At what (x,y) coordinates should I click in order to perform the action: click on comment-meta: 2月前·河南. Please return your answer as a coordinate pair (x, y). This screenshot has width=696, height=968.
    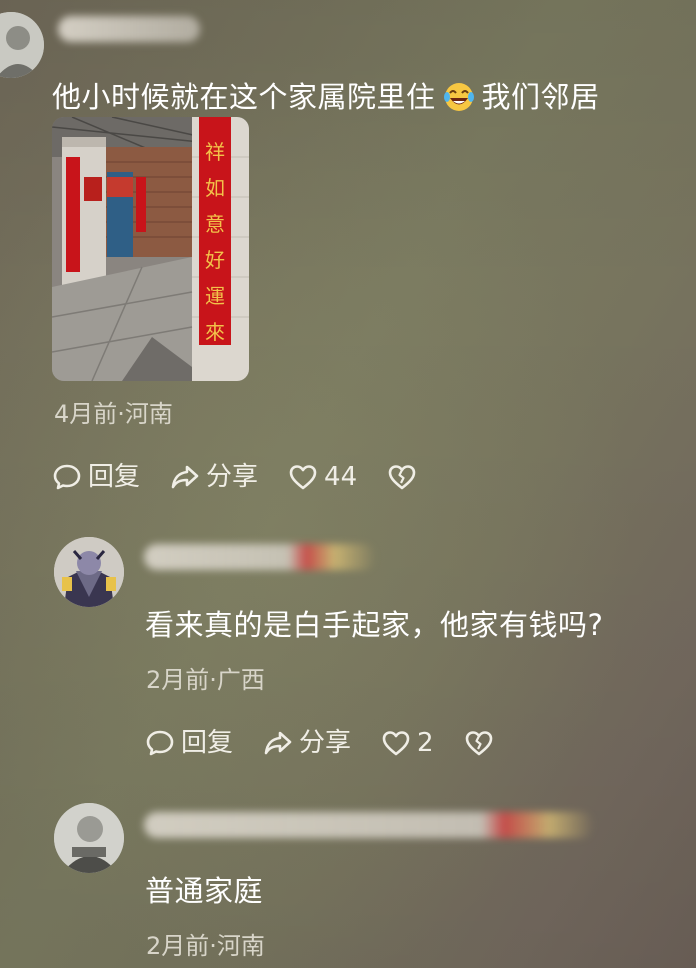
    Looking at the image, I should click on (205, 946).